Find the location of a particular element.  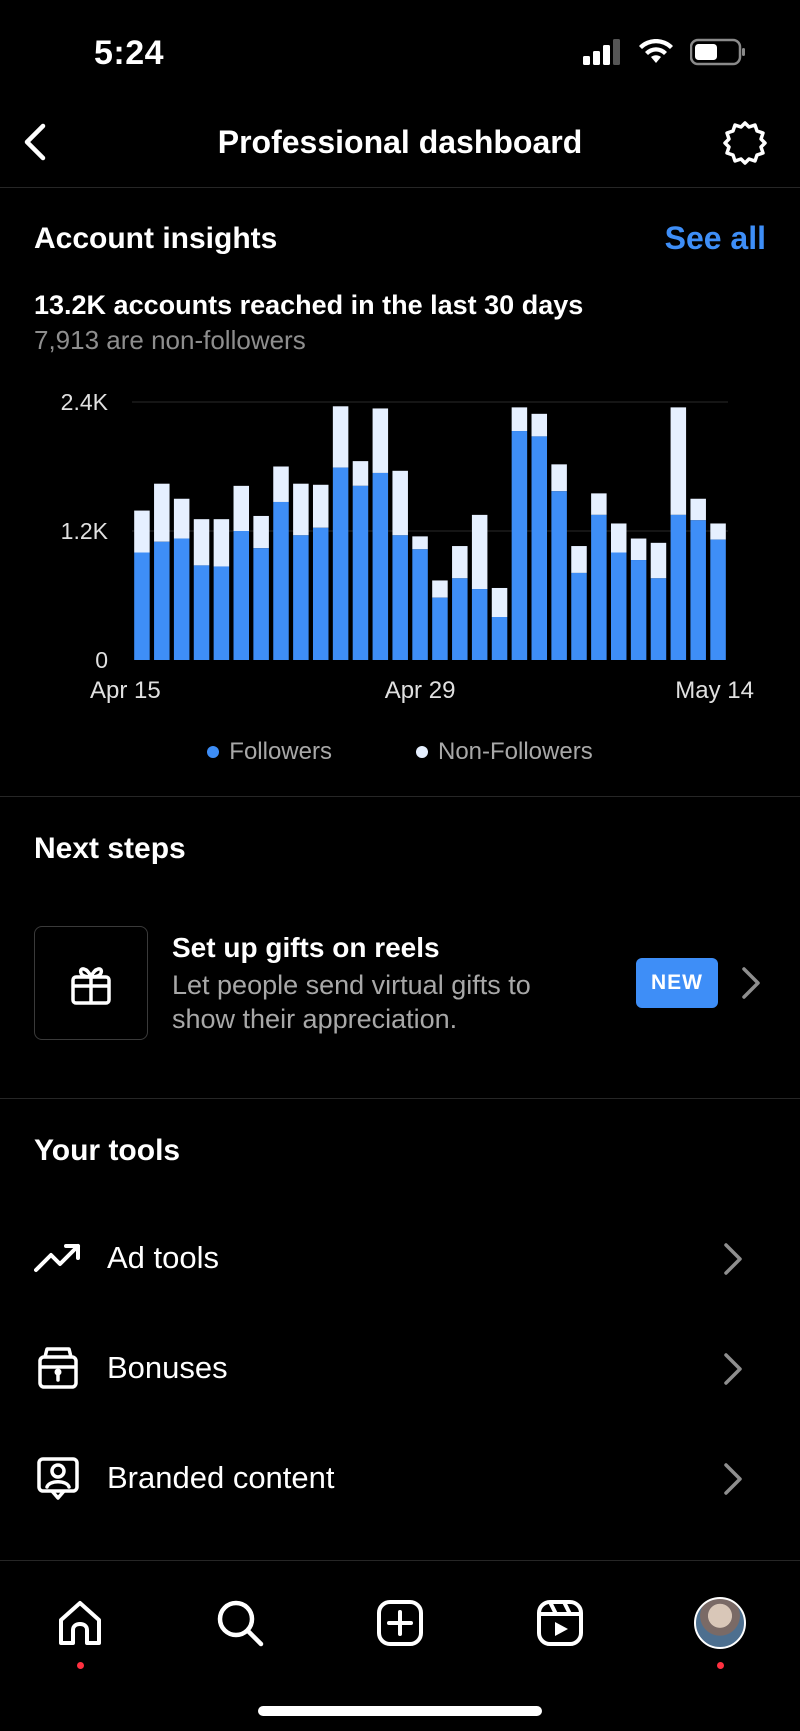

home-icon is located at coordinates (80, 1623).